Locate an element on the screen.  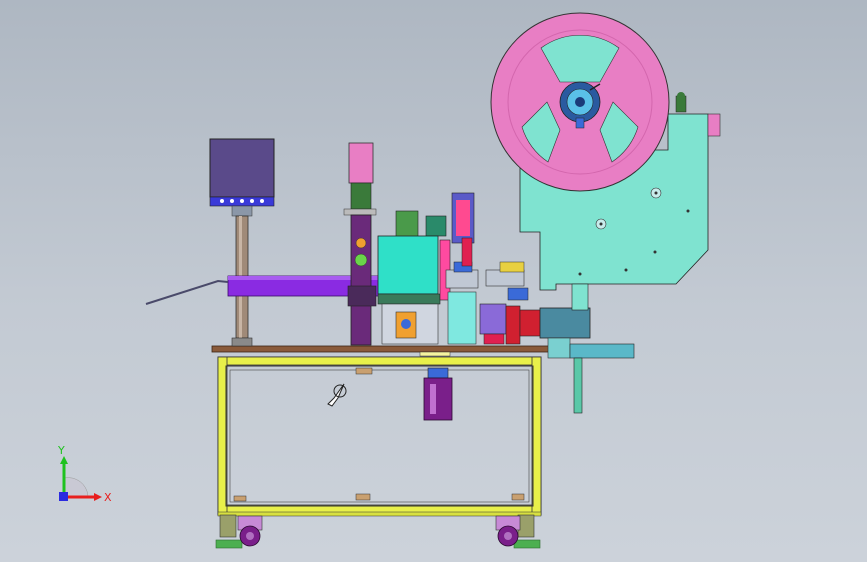
purple-arm is located at coordinates (263, 290).